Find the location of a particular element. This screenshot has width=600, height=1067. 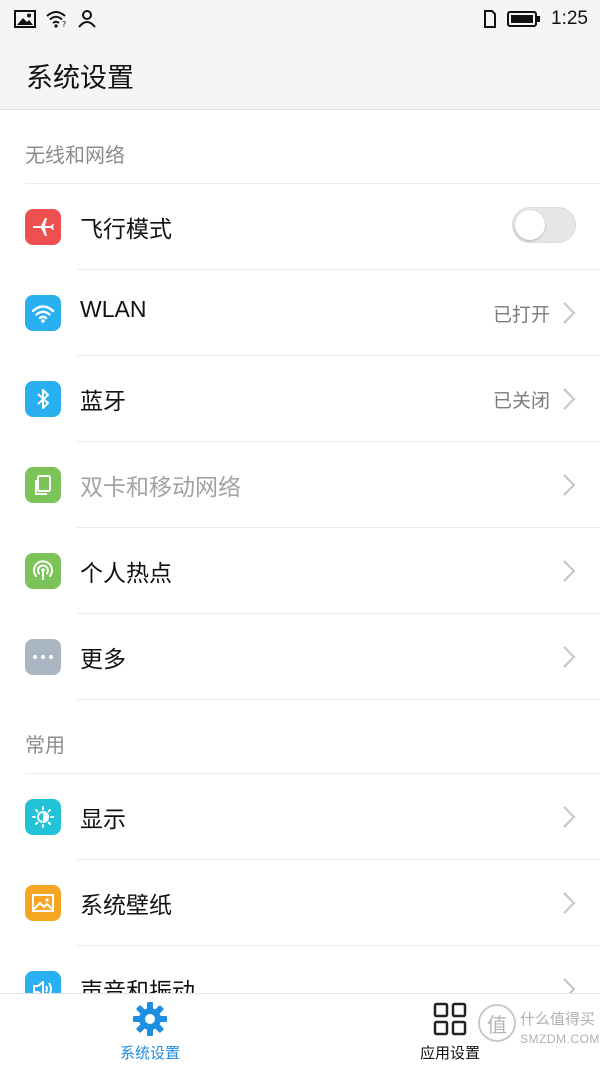

watermark-logo: 值 is located at coordinates (497, 1023).